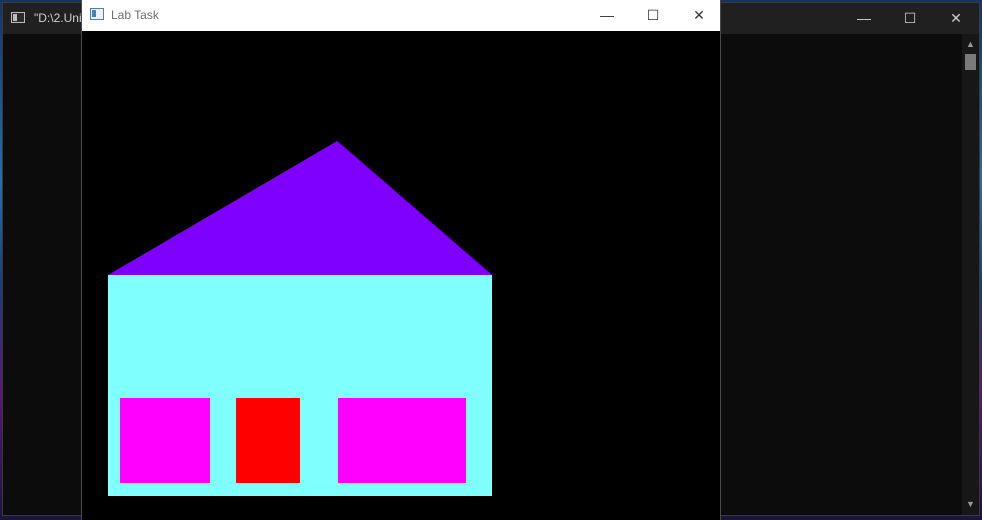 The image size is (982, 520). I want to click on console-title: "D:\2.Uni, so click(58, 18).